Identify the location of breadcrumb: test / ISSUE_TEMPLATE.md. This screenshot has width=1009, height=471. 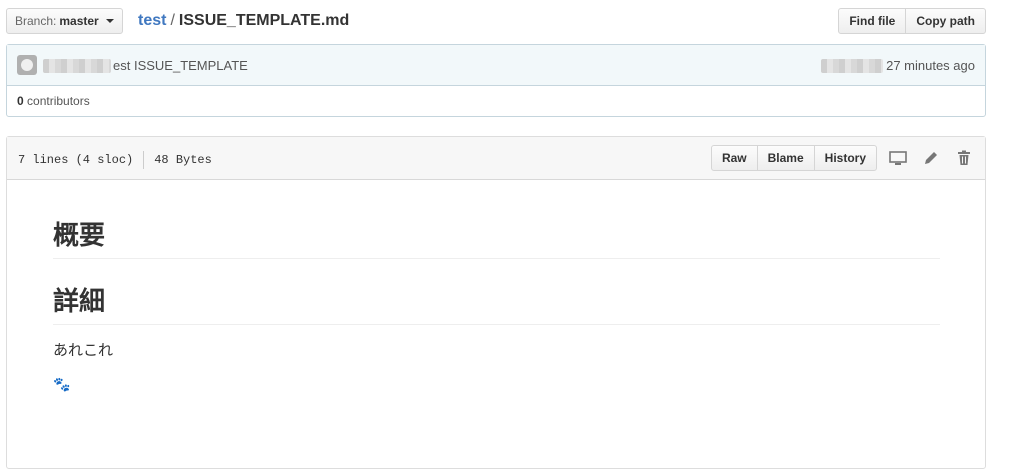
(243, 21).